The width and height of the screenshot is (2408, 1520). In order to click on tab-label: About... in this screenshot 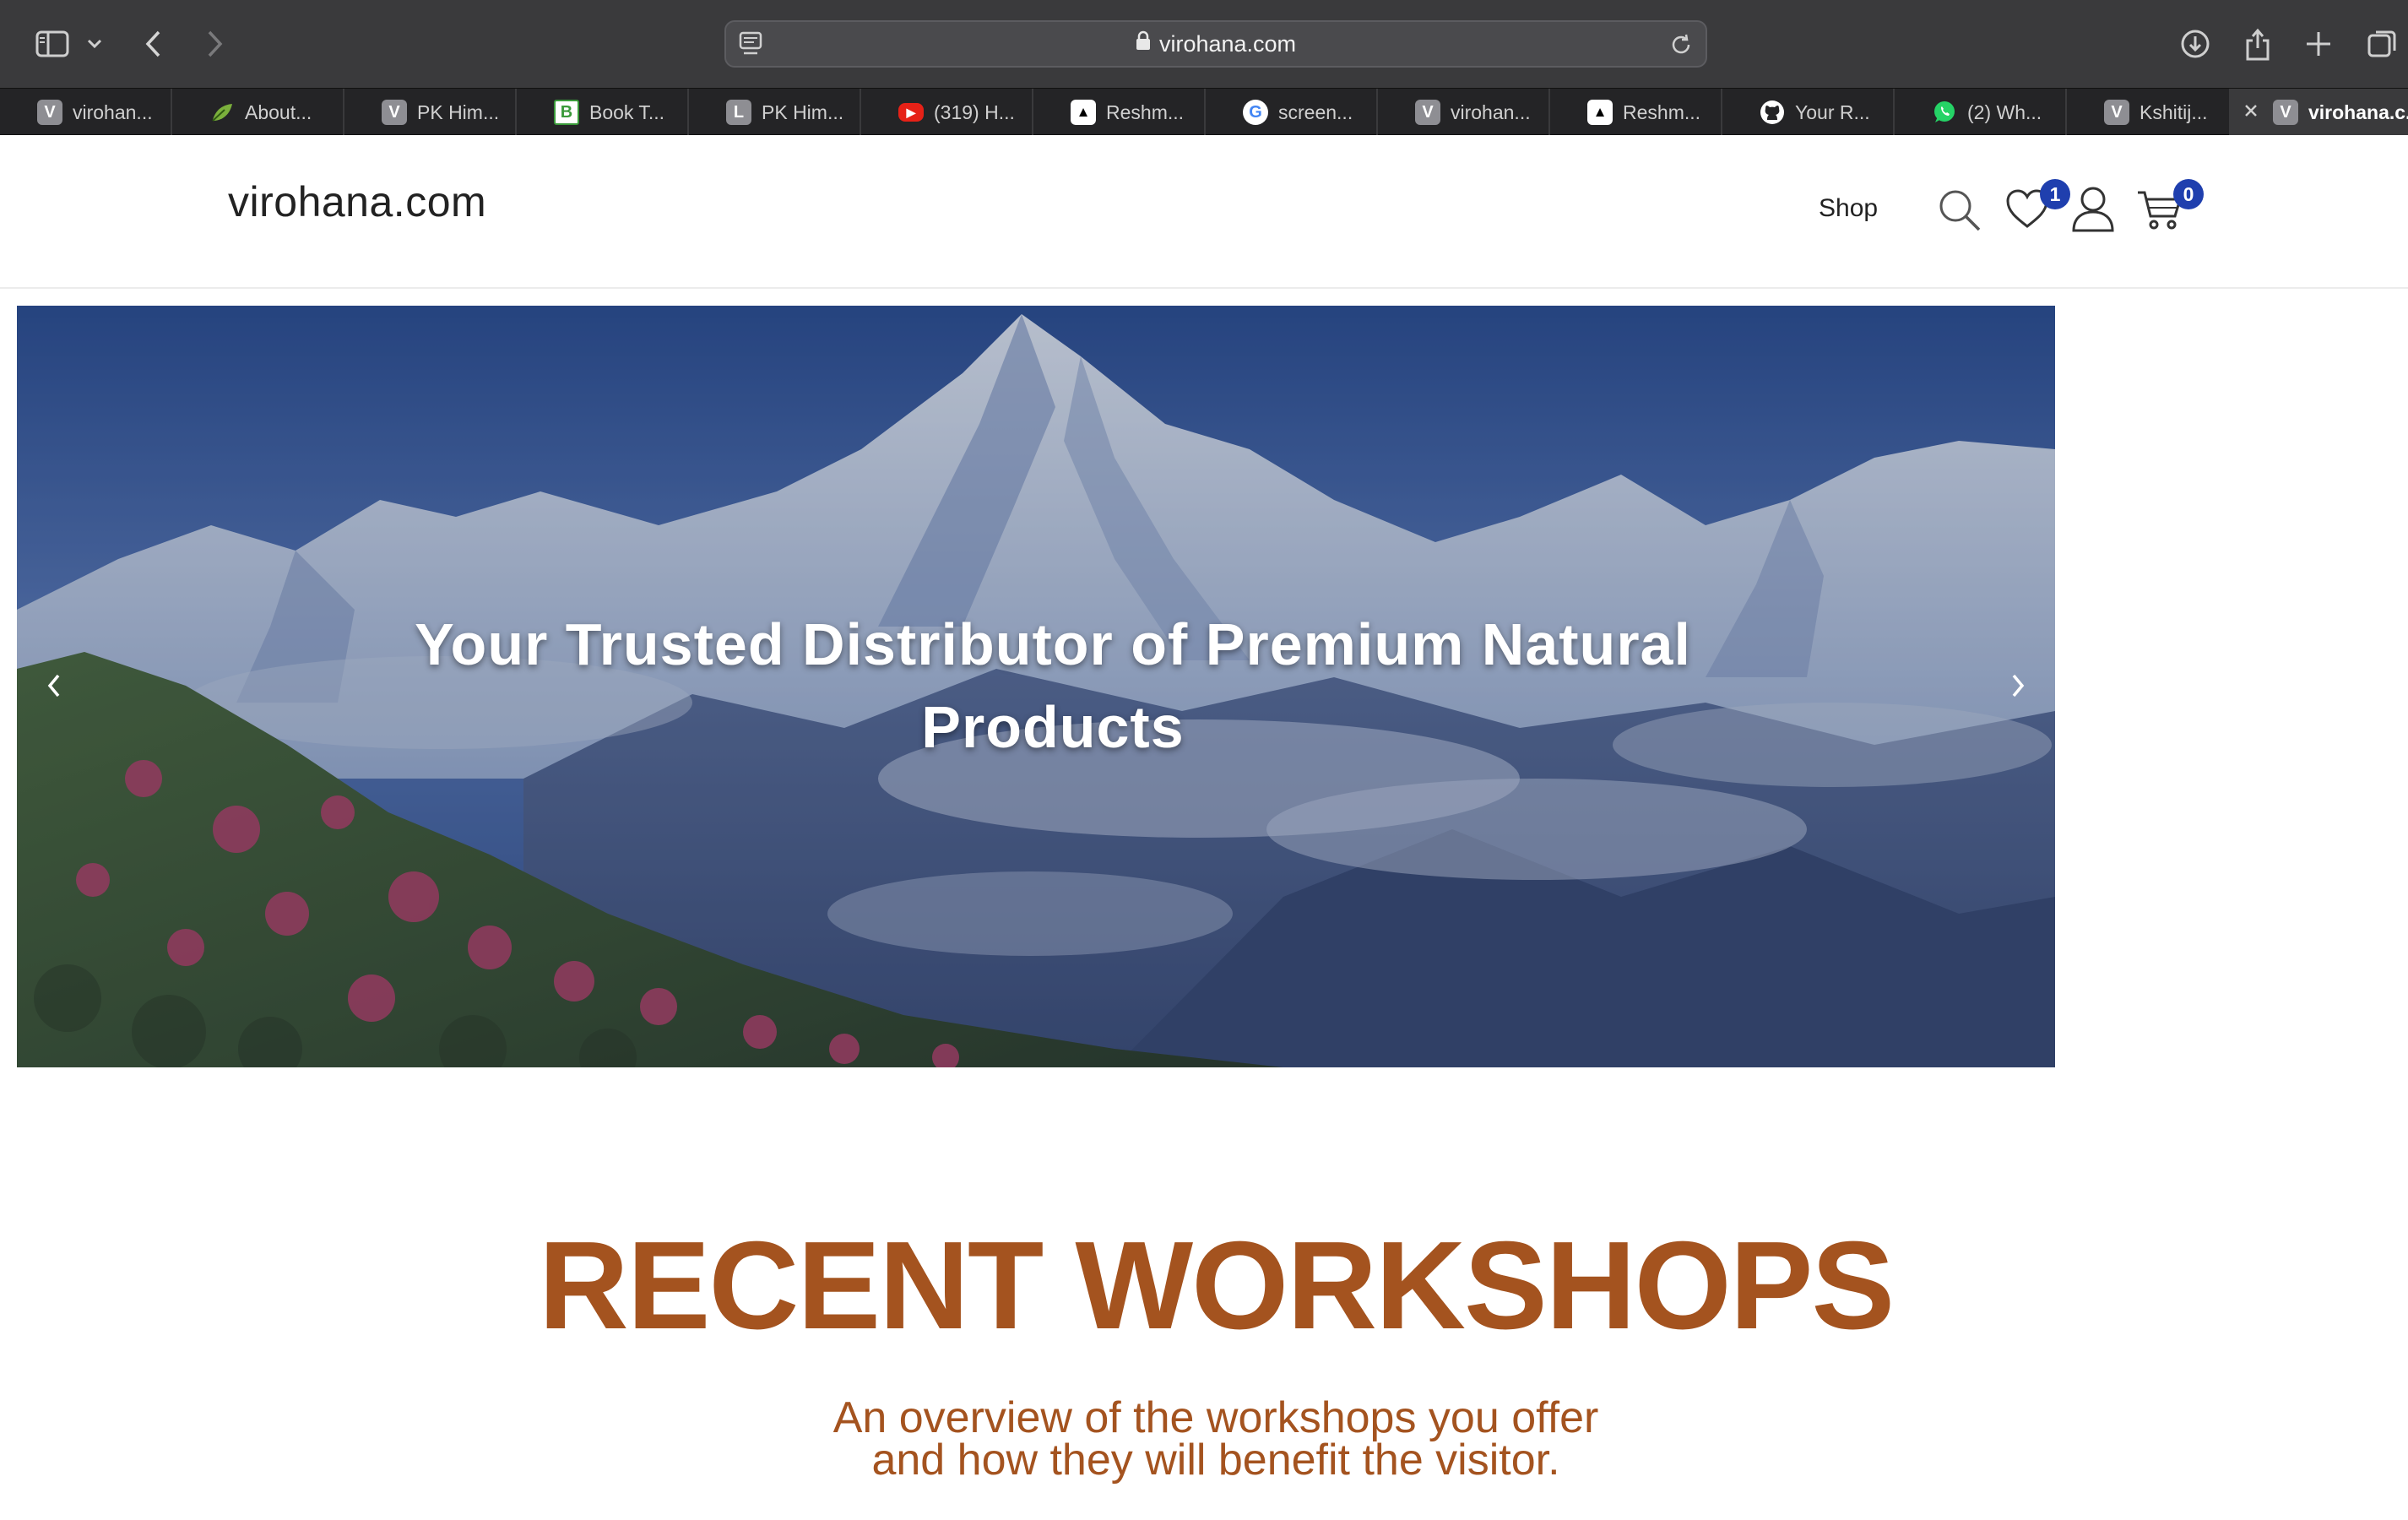, I will do `click(279, 111)`.